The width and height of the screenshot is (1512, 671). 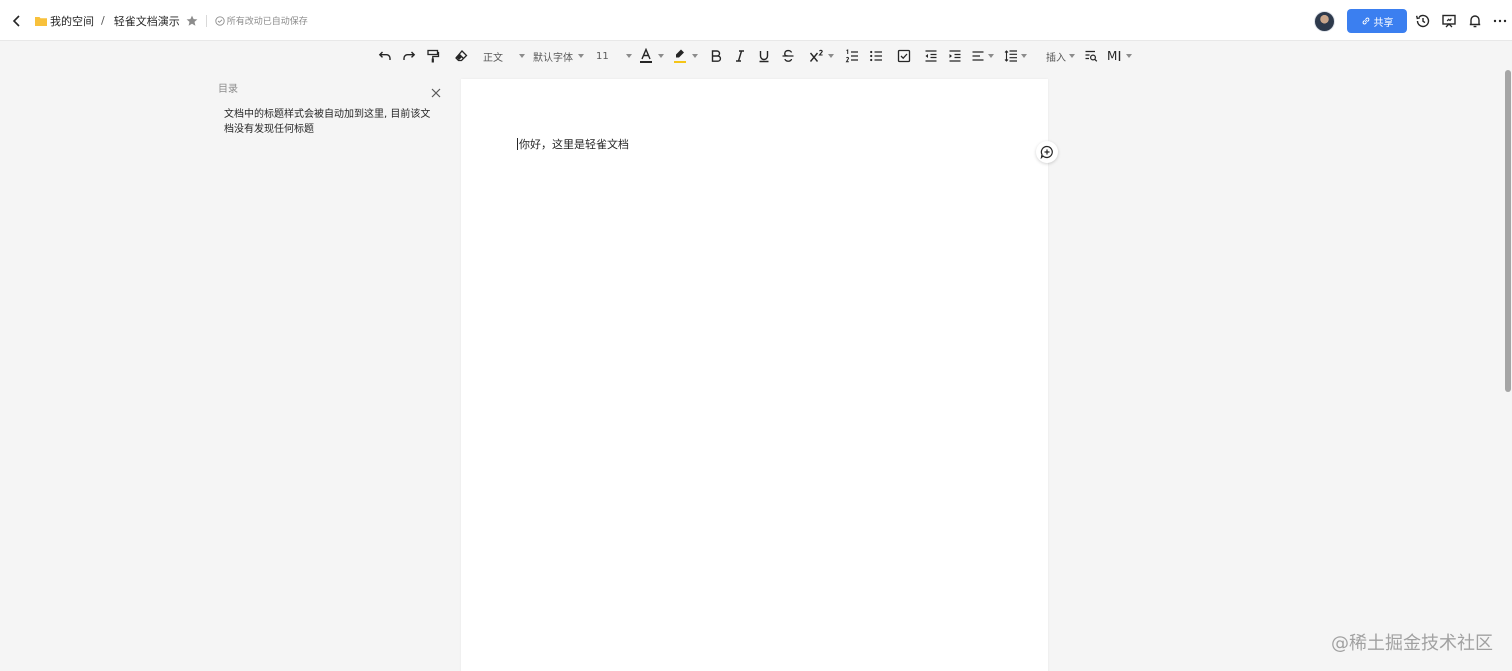 What do you see at coordinates (493, 58) in the screenshot?
I see `paragraph-style-value: 正文` at bounding box center [493, 58].